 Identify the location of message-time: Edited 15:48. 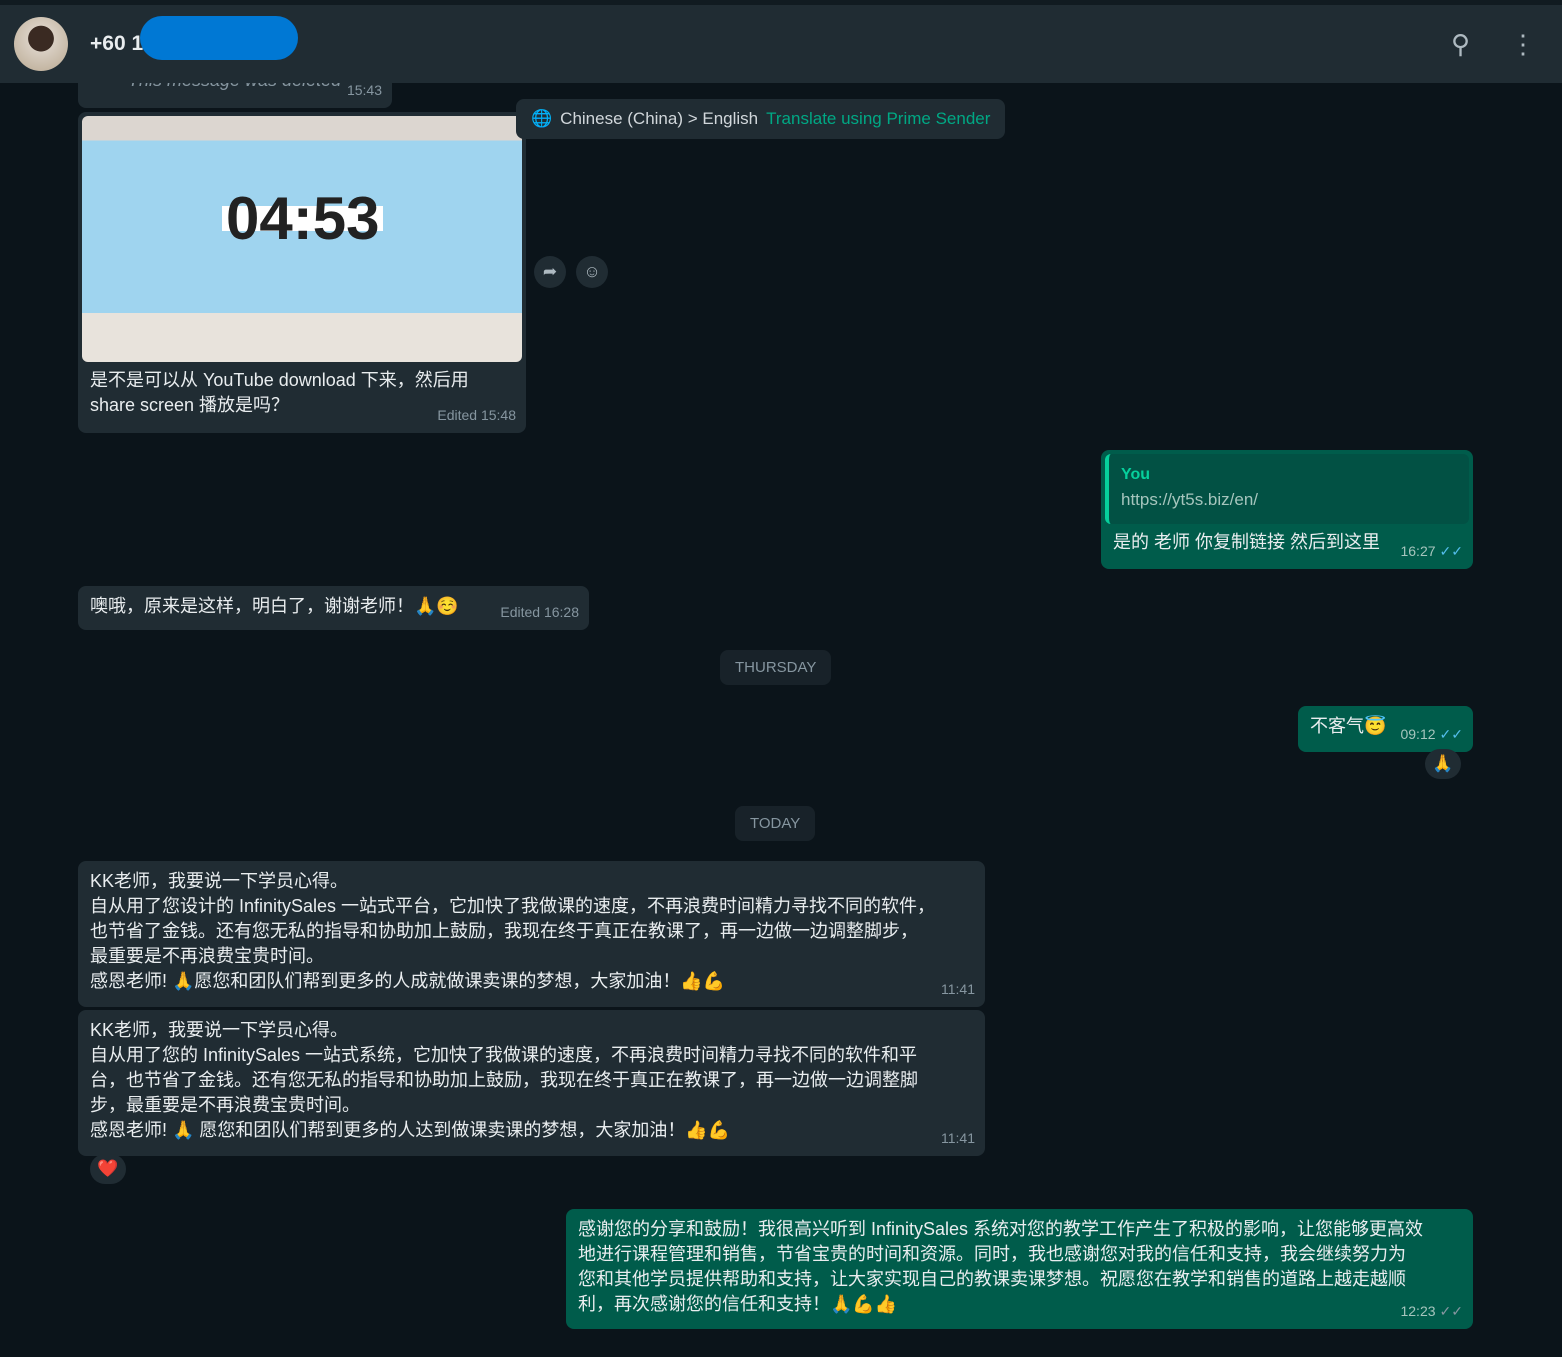
(476, 415).